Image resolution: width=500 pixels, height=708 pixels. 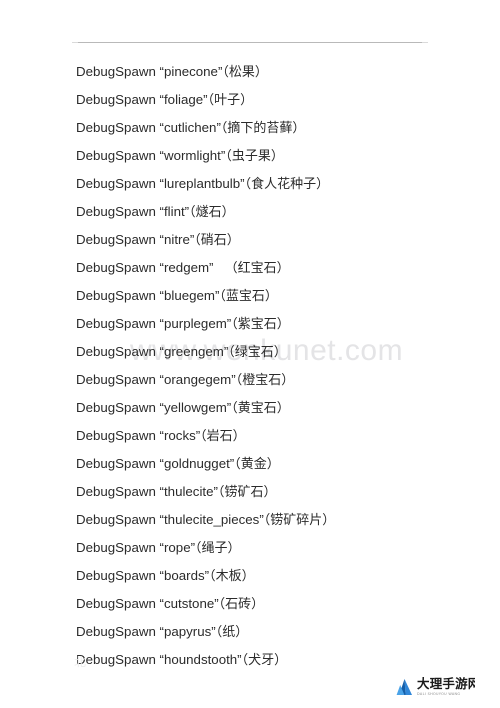 What do you see at coordinates (184, 575) in the screenshot?
I see `command-item-id: “boards”` at bounding box center [184, 575].